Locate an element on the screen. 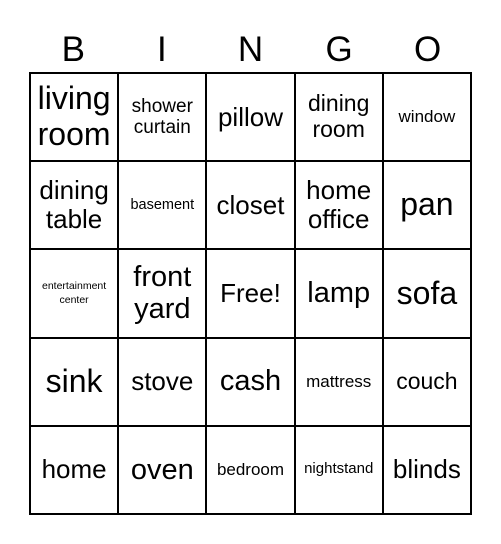 Image resolution: width=501 pixels, height=544 pixels. bingo-cell: dining room is located at coordinates (338, 117).